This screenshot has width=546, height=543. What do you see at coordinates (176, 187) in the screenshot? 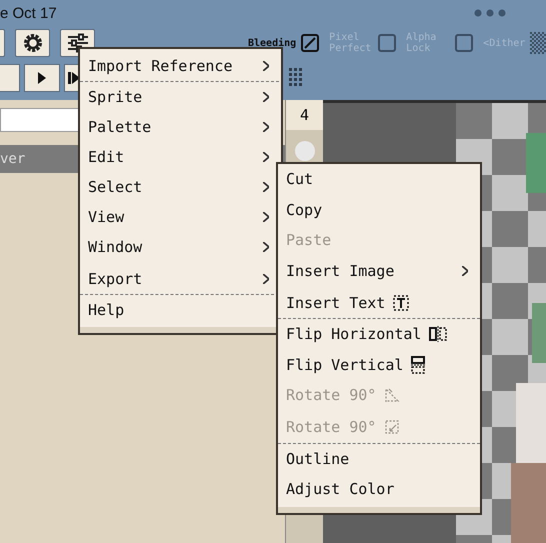
I see `menu-item: Select` at bounding box center [176, 187].